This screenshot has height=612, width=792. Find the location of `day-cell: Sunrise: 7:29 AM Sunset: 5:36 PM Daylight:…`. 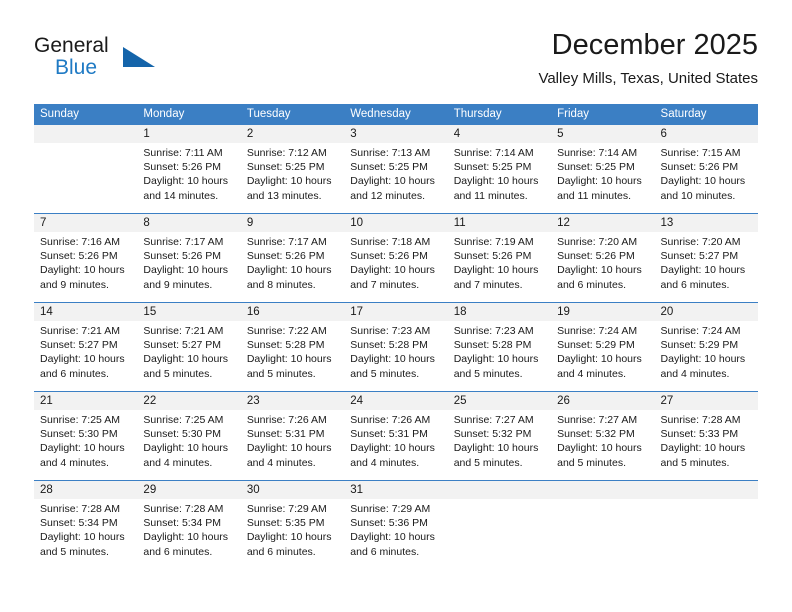

day-cell: Sunrise: 7:29 AM Sunset: 5:36 PM Daylight:… is located at coordinates (395, 534).